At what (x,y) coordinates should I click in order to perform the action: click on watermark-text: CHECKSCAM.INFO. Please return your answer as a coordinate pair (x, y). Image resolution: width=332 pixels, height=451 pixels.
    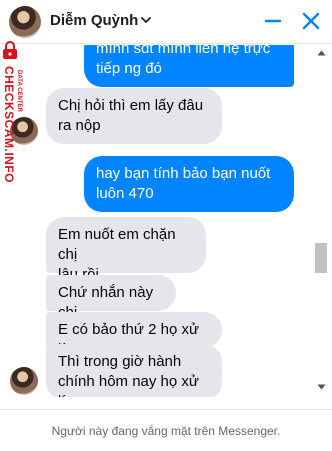
    Looking at the image, I should click on (9, 124).